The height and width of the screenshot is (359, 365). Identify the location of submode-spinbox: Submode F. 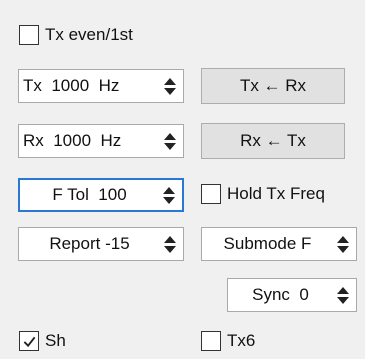
(279, 244).